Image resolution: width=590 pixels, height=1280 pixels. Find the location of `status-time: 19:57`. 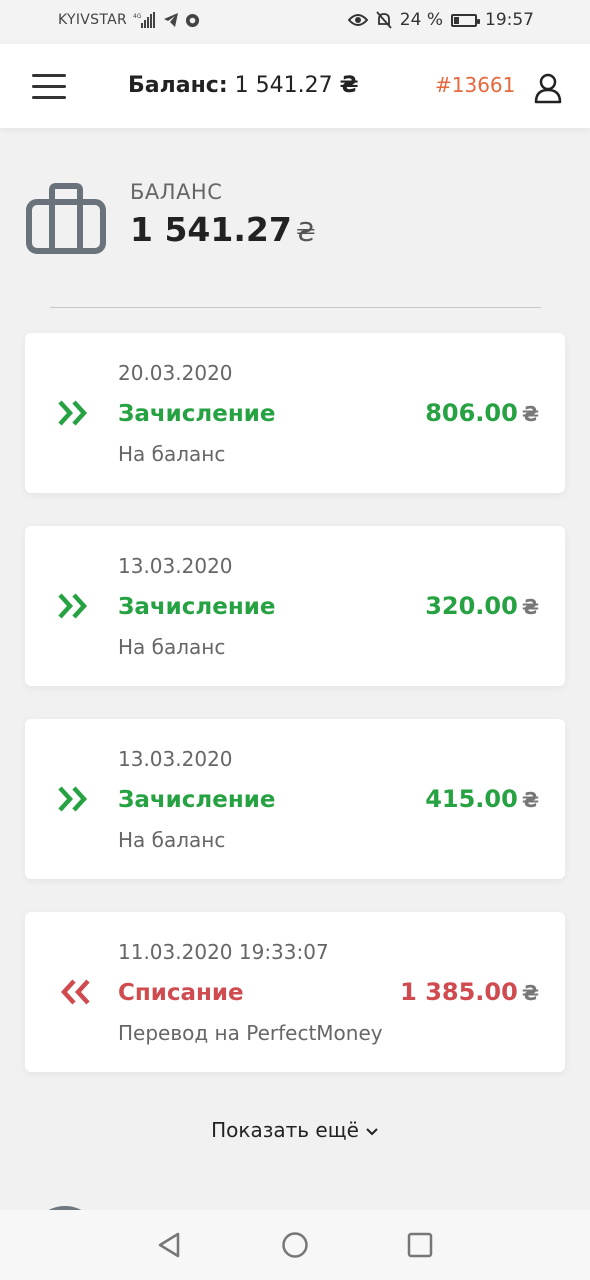

status-time: 19:57 is located at coordinates (509, 20).